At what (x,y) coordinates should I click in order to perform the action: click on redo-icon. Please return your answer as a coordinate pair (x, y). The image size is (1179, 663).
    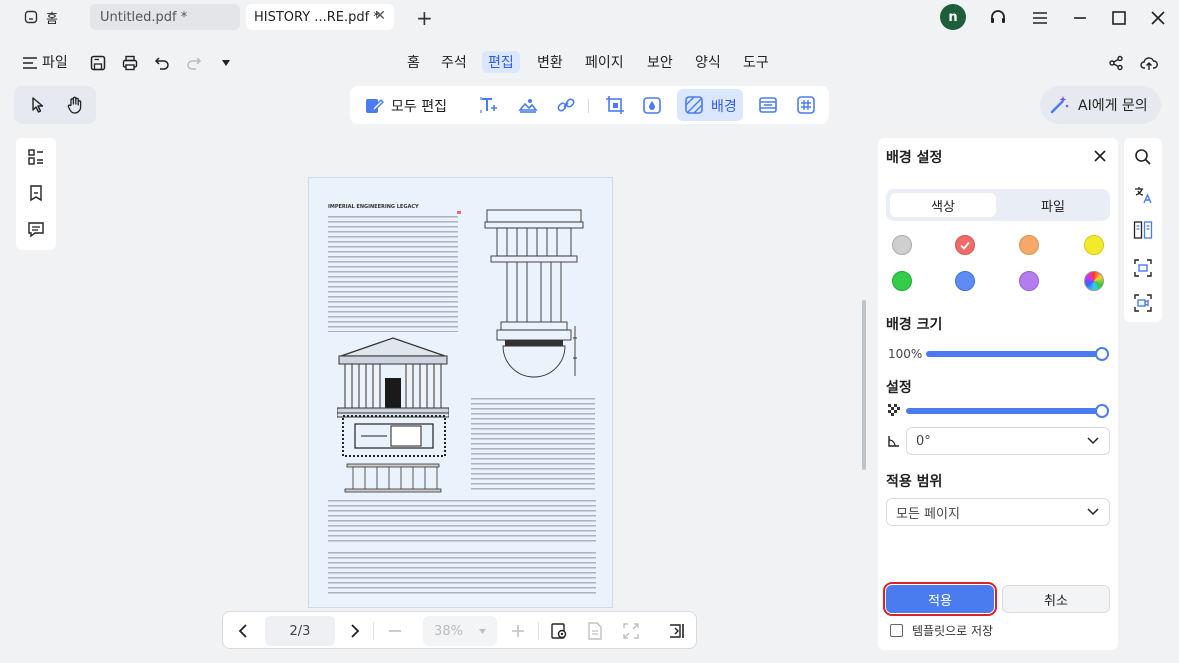
    Looking at the image, I should click on (194, 63).